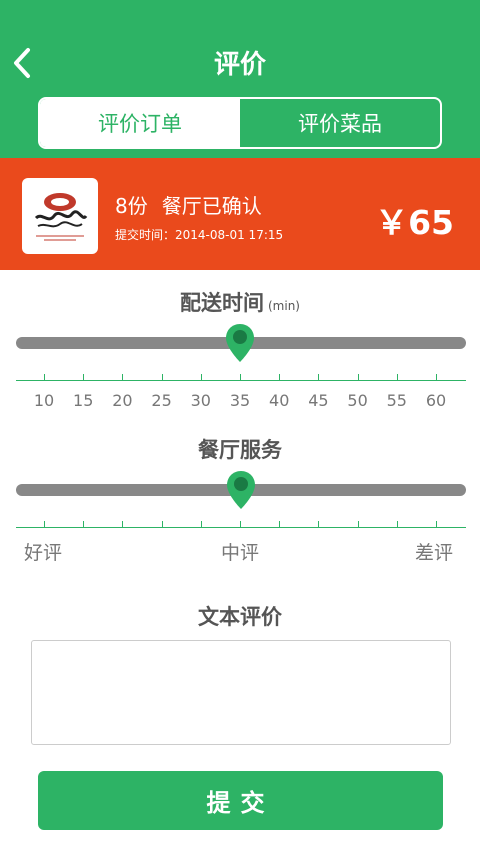 The height and width of the screenshot is (854, 480). Describe the element at coordinates (240, 400) in the screenshot. I see `delivery-tick-label: 35` at that location.